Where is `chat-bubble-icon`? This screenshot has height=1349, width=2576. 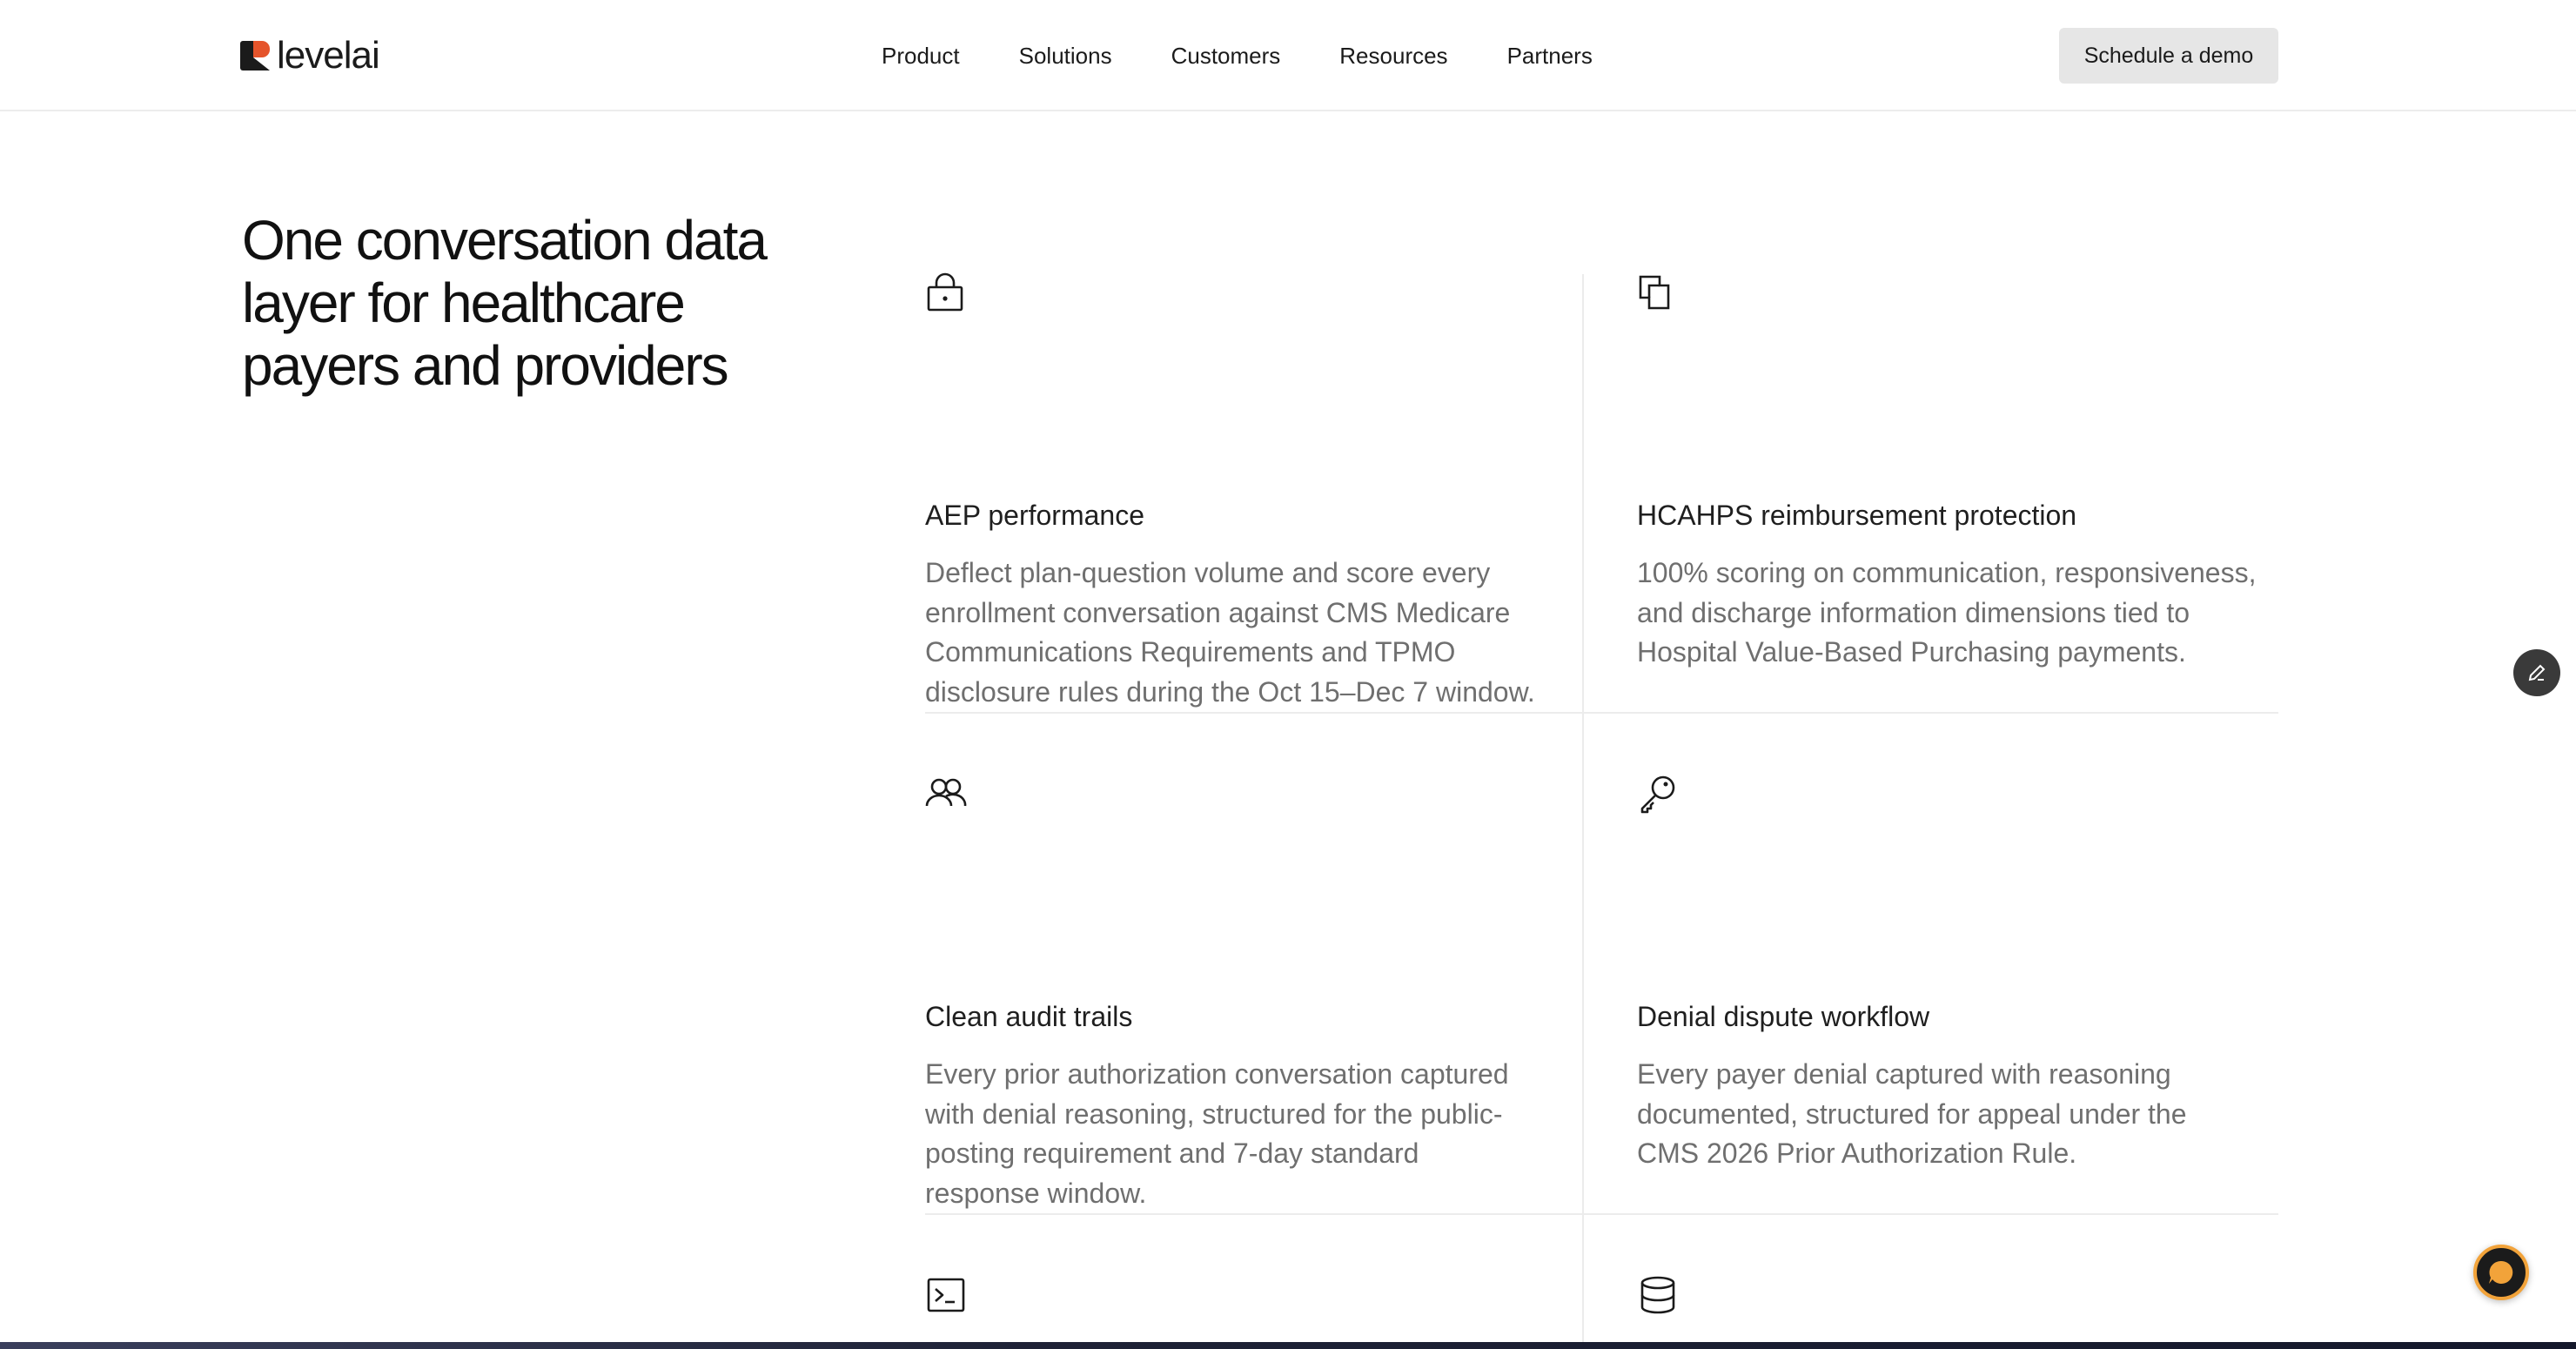 chat-bubble-icon is located at coordinates (2501, 1272).